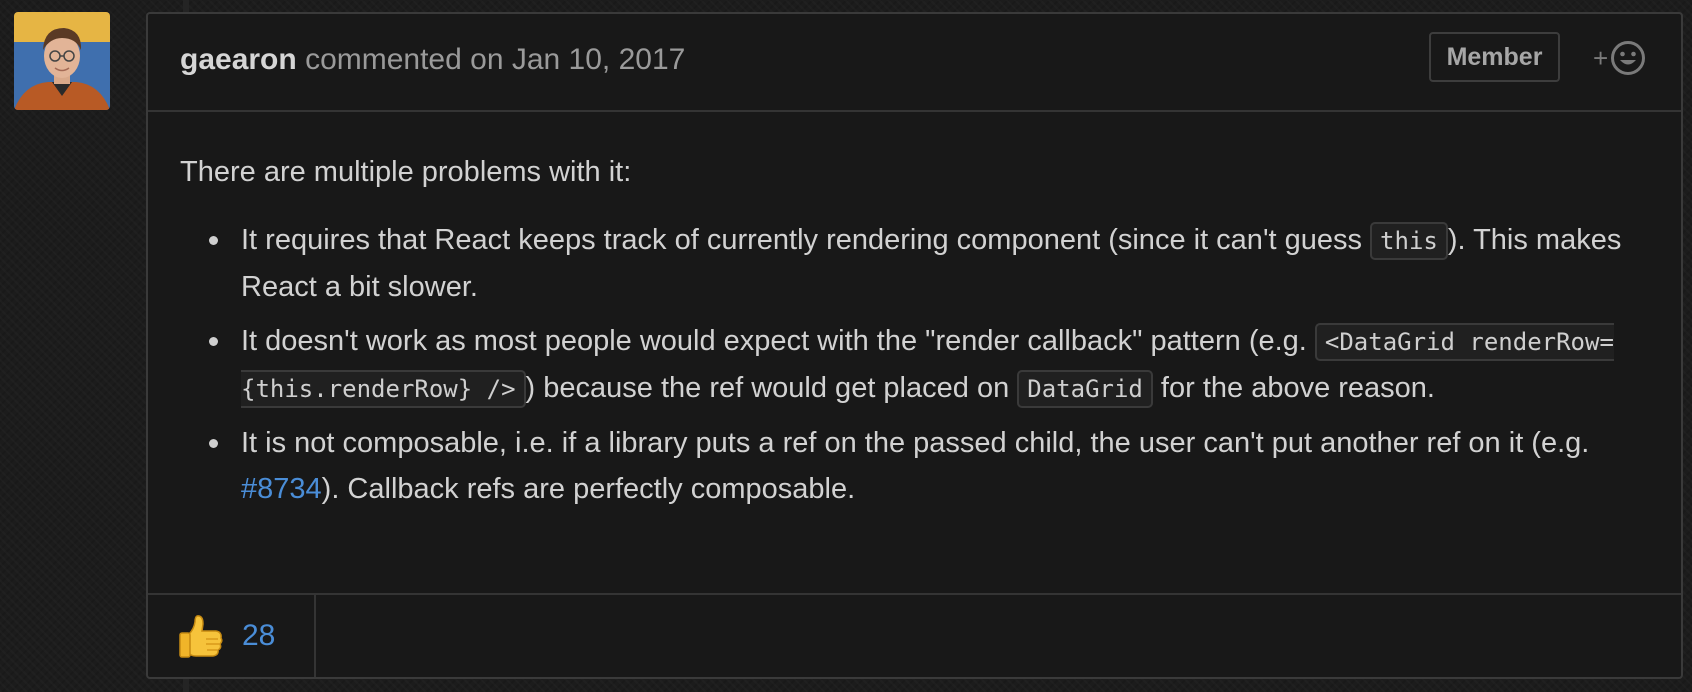  Describe the element at coordinates (771, 388) in the screenshot. I see `bullet-text: ) because the ref would get placed on` at that location.